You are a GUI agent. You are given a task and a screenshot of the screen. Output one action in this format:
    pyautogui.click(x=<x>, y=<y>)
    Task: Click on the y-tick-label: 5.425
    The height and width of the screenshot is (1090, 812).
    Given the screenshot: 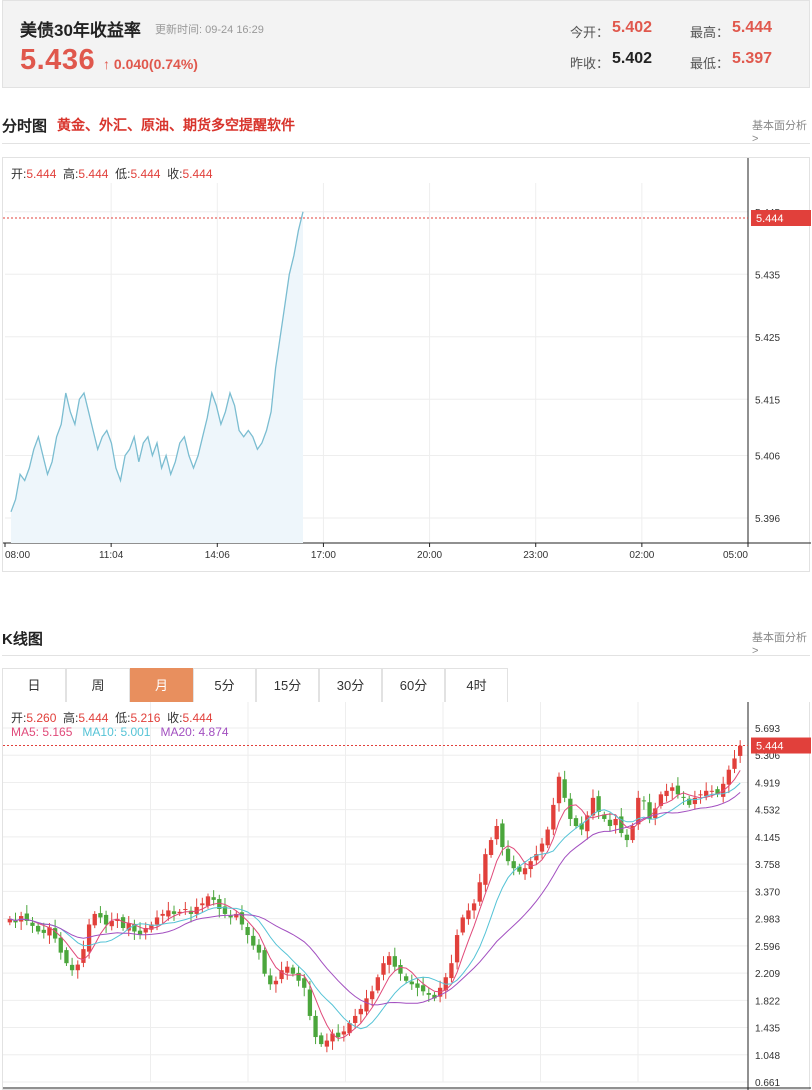 What is the action you would take?
    pyautogui.click(x=767, y=338)
    